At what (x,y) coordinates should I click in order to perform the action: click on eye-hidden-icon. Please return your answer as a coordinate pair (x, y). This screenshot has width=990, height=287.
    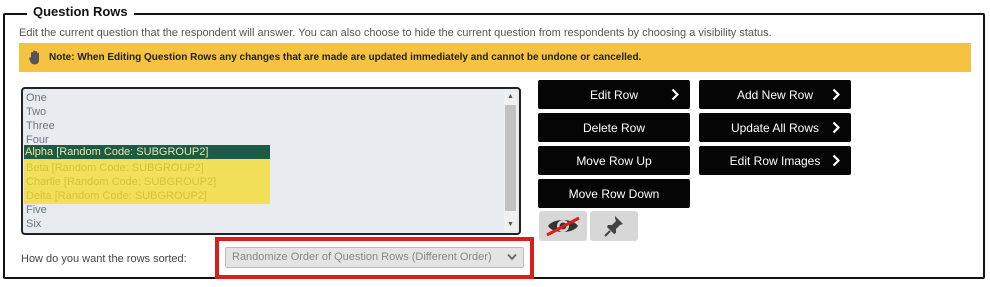
    Looking at the image, I should click on (563, 226).